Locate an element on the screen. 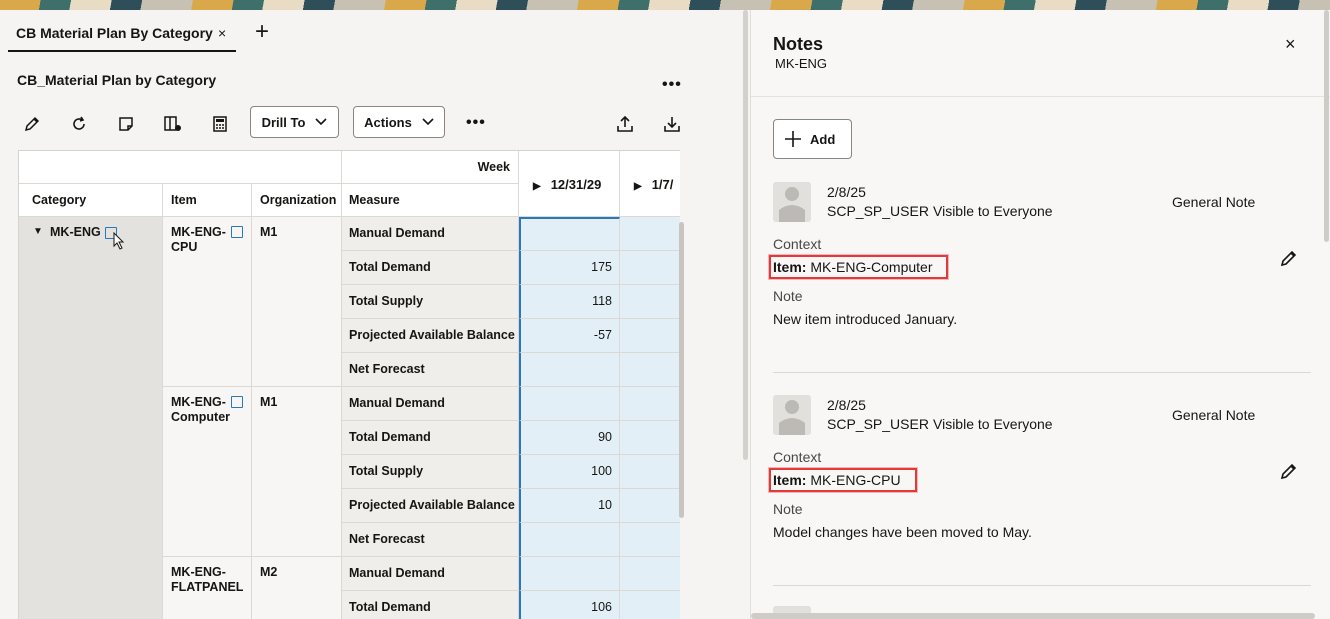 The height and width of the screenshot is (619, 1330). actions-label: Actions is located at coordinates (388, 122).